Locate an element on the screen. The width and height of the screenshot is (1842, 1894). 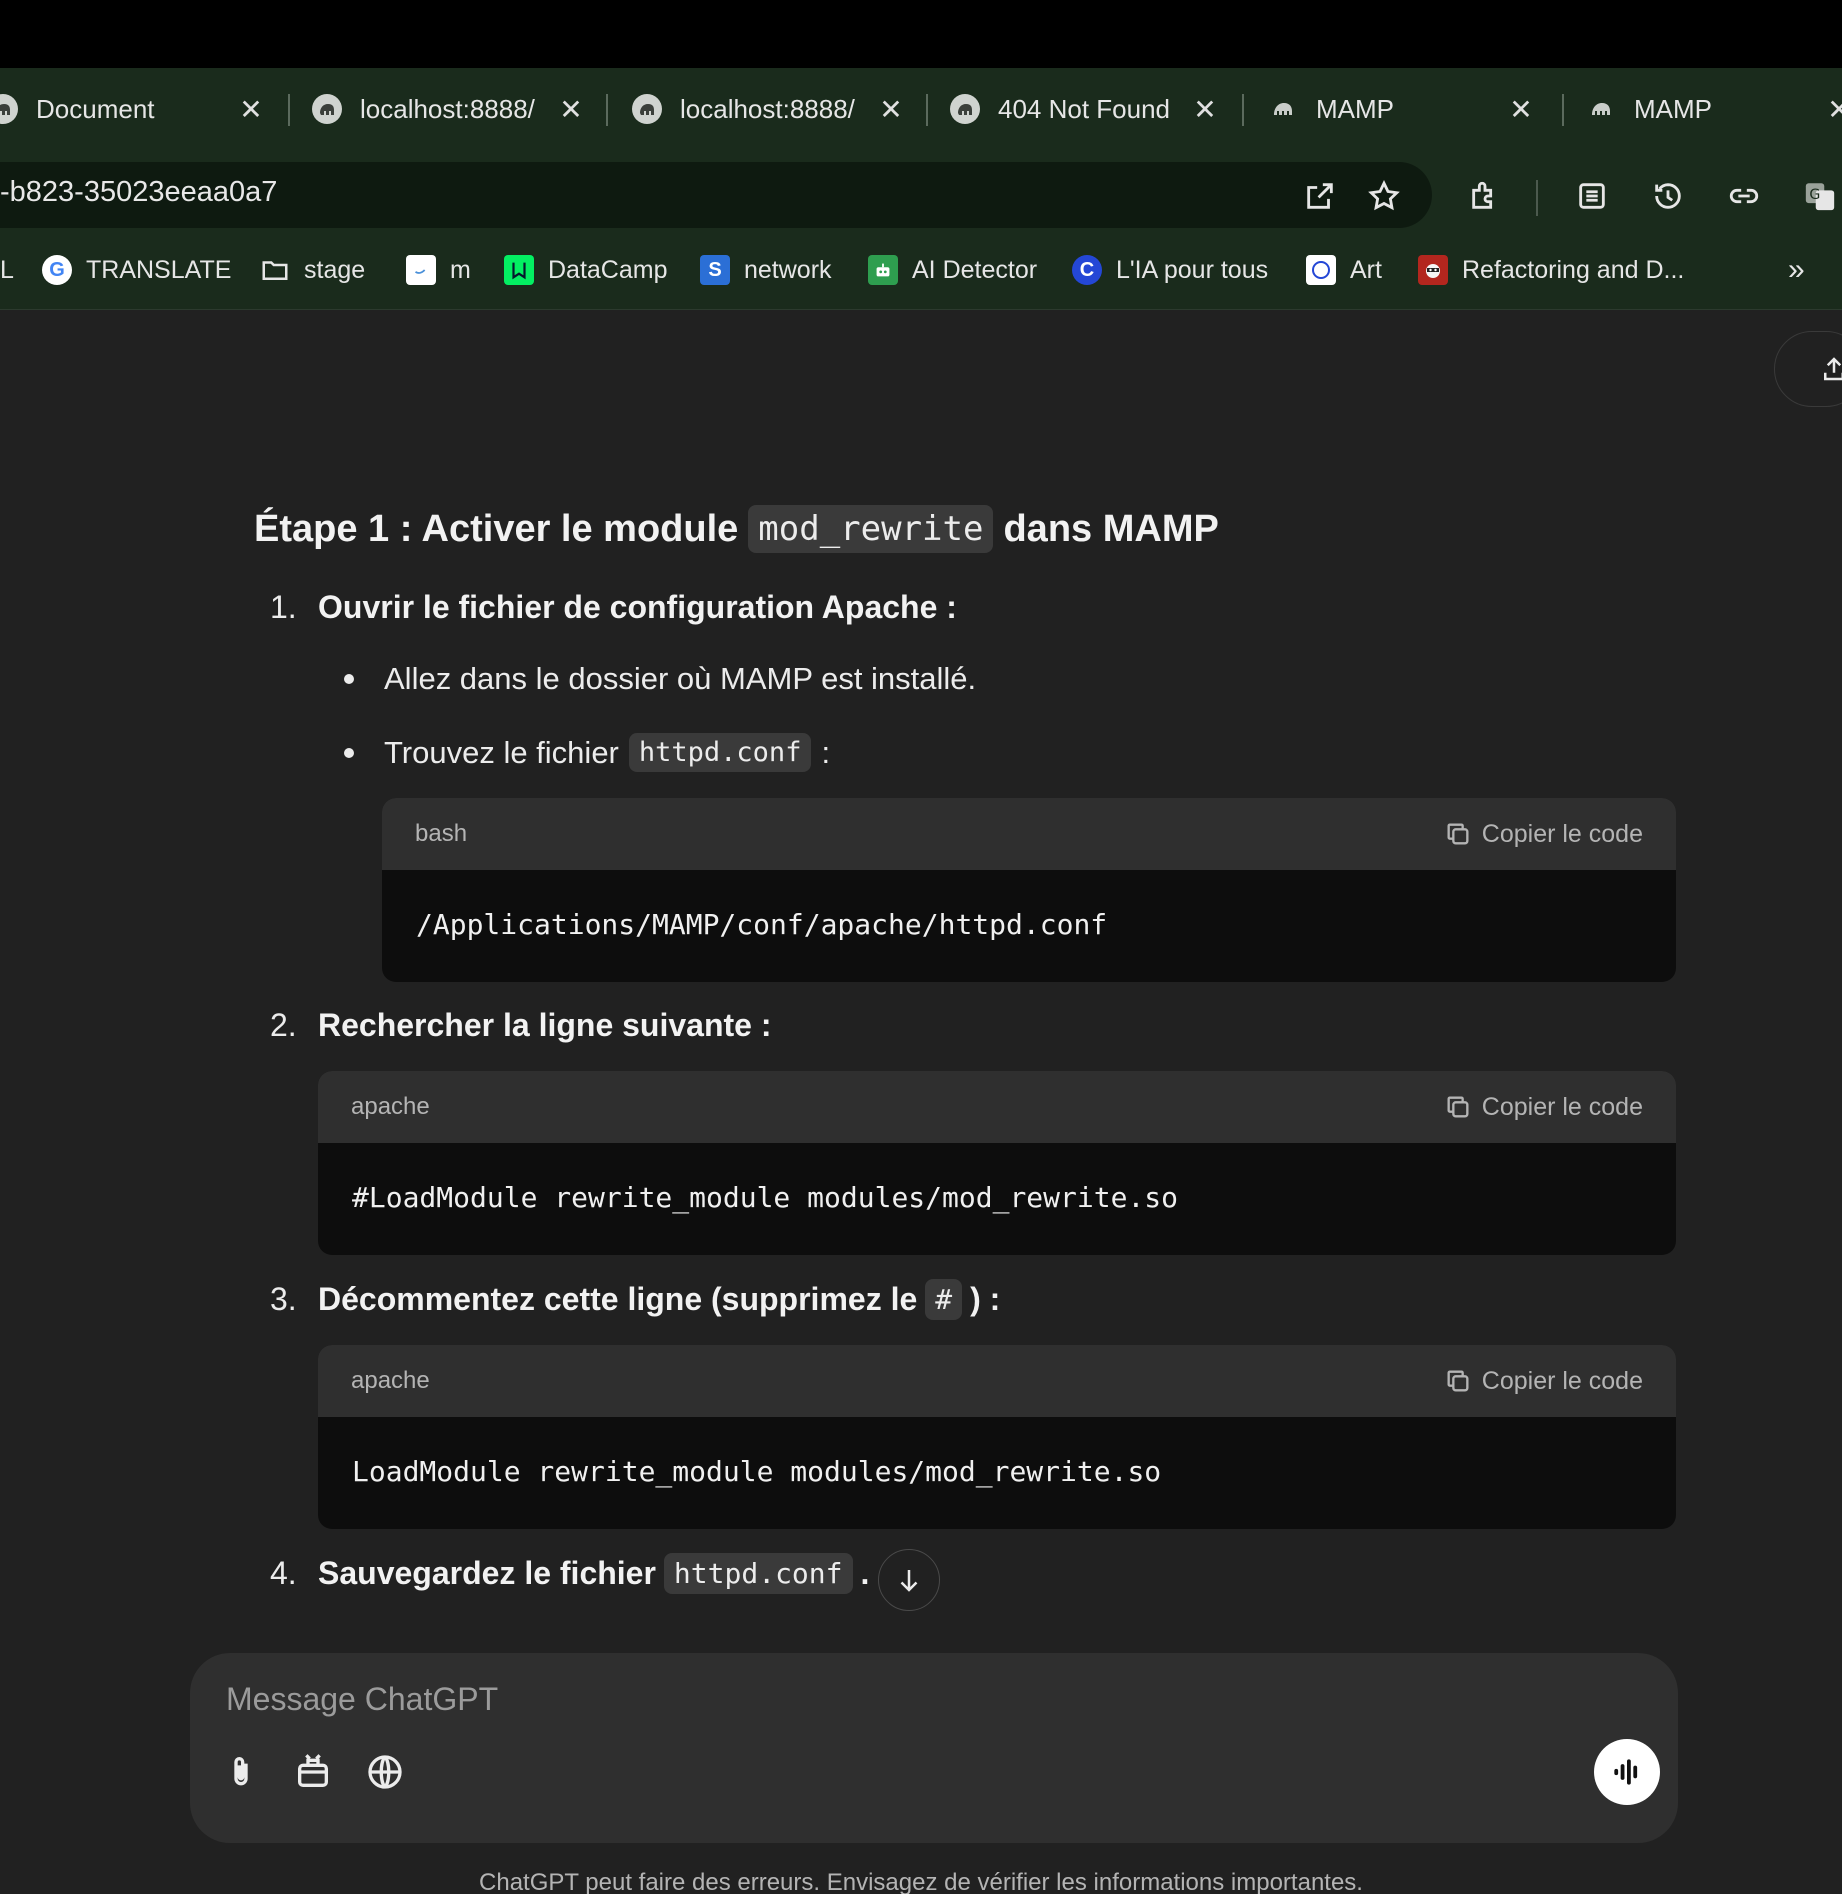
bookmark-label: DataCamp is located at coordinates (608, 269).